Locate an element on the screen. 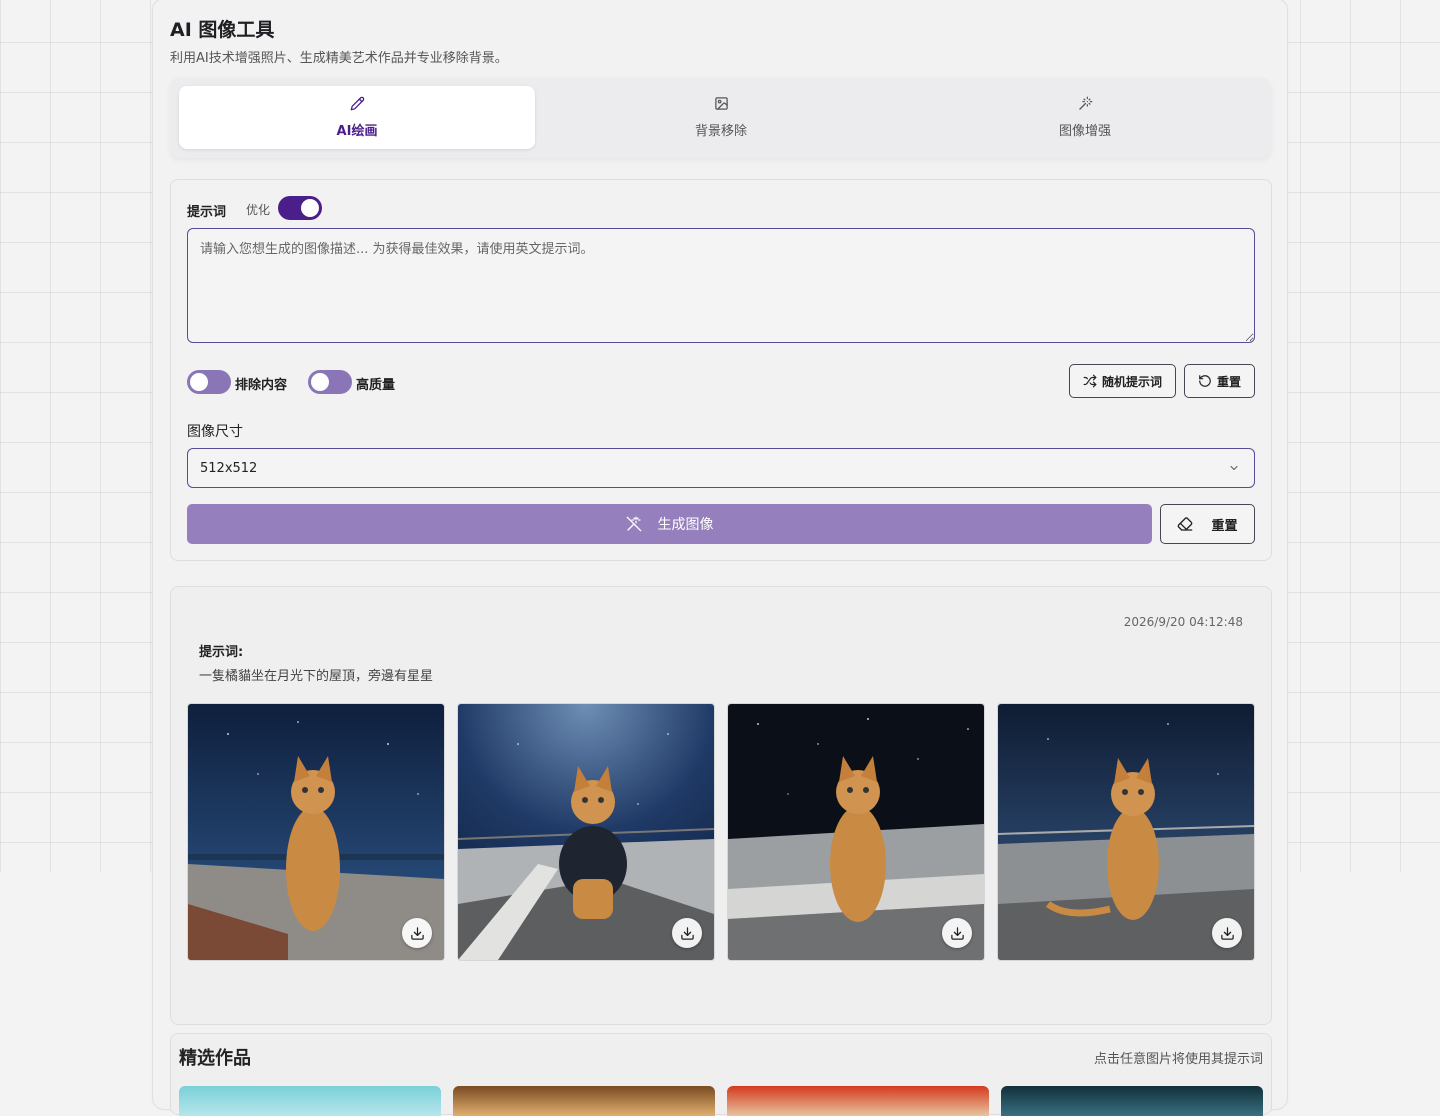 The height and width of the screenshot is (1116, 1440). optimize-toggle is located at coordinates (300, 208).